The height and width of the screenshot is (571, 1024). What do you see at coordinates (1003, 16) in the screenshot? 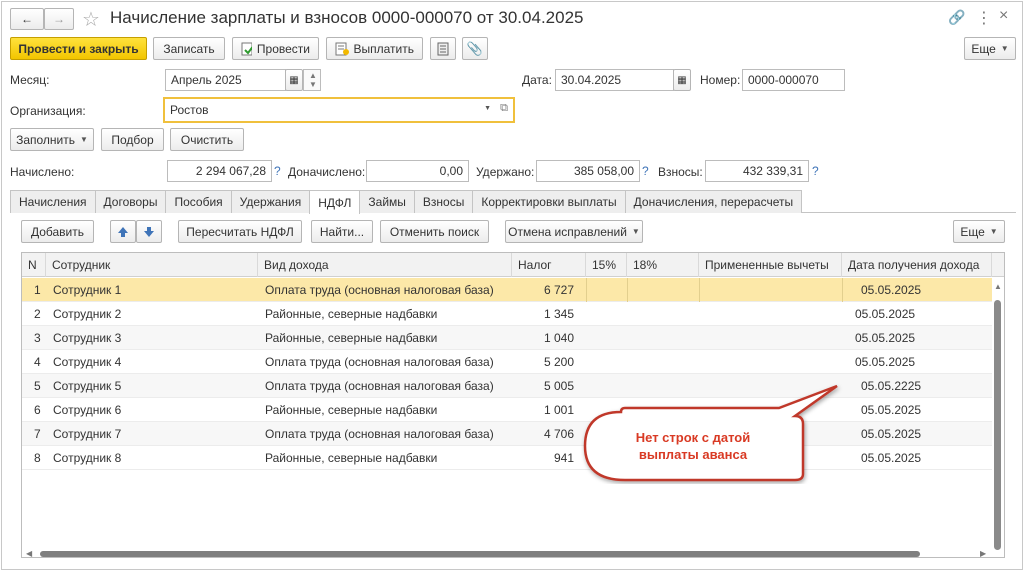
I see `close-icon: ×` at bounding box center [1003, 16].